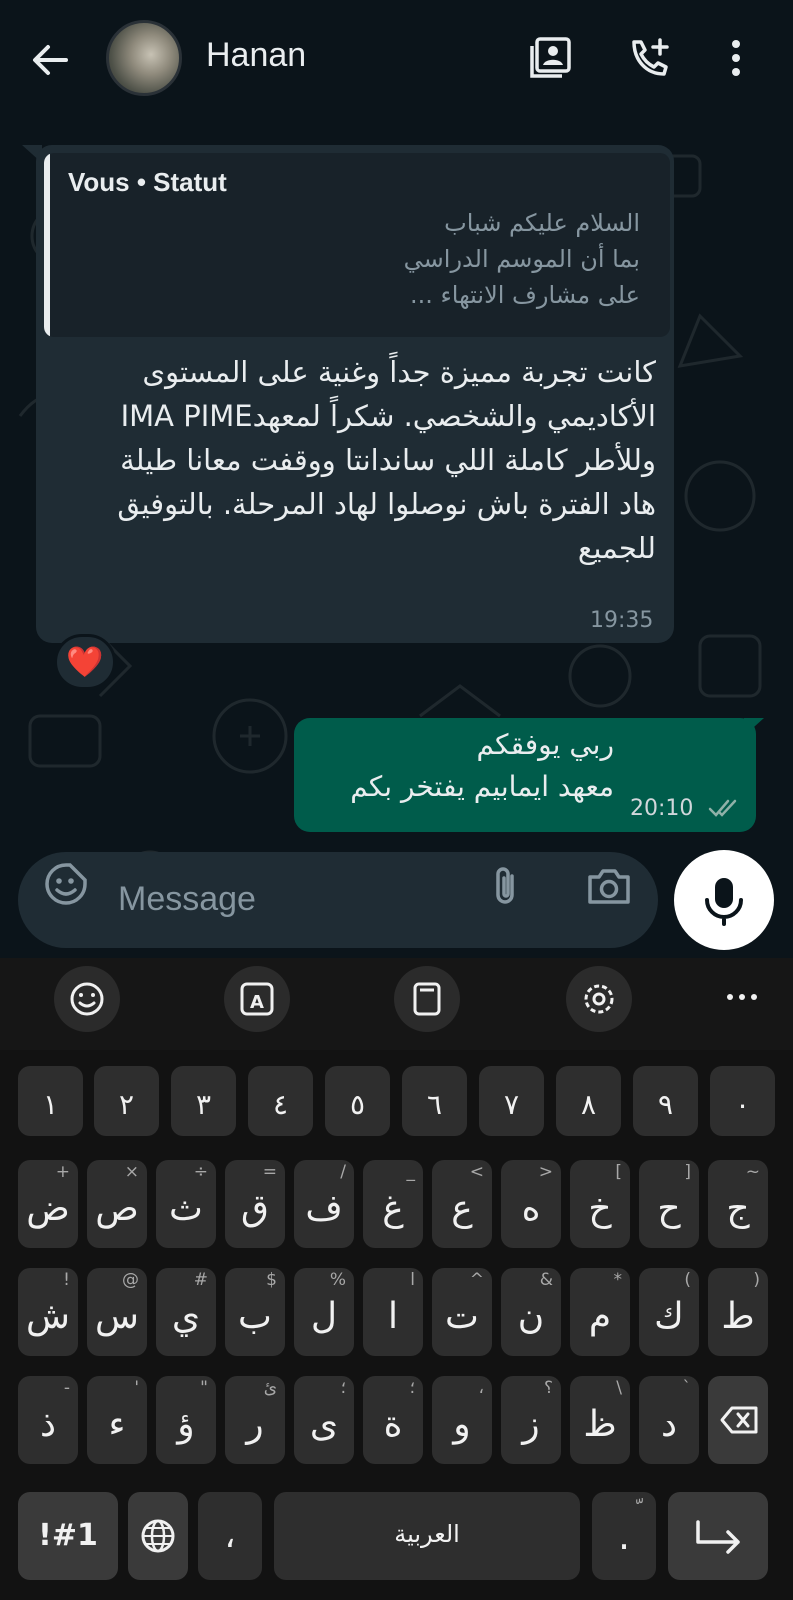  Describe the element at coordinates (187, 899) in the screenshot. I see `message-input: Message` at that location.